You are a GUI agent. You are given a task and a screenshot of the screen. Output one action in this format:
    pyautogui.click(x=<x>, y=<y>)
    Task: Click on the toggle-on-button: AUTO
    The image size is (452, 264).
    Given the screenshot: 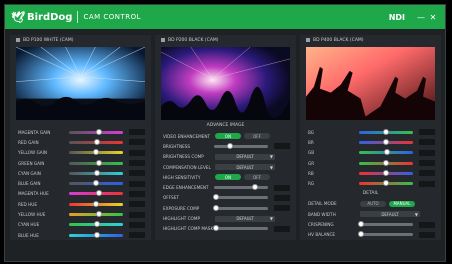 What is the action you would take?
    pyautogui.click(x=373, y=203)
    